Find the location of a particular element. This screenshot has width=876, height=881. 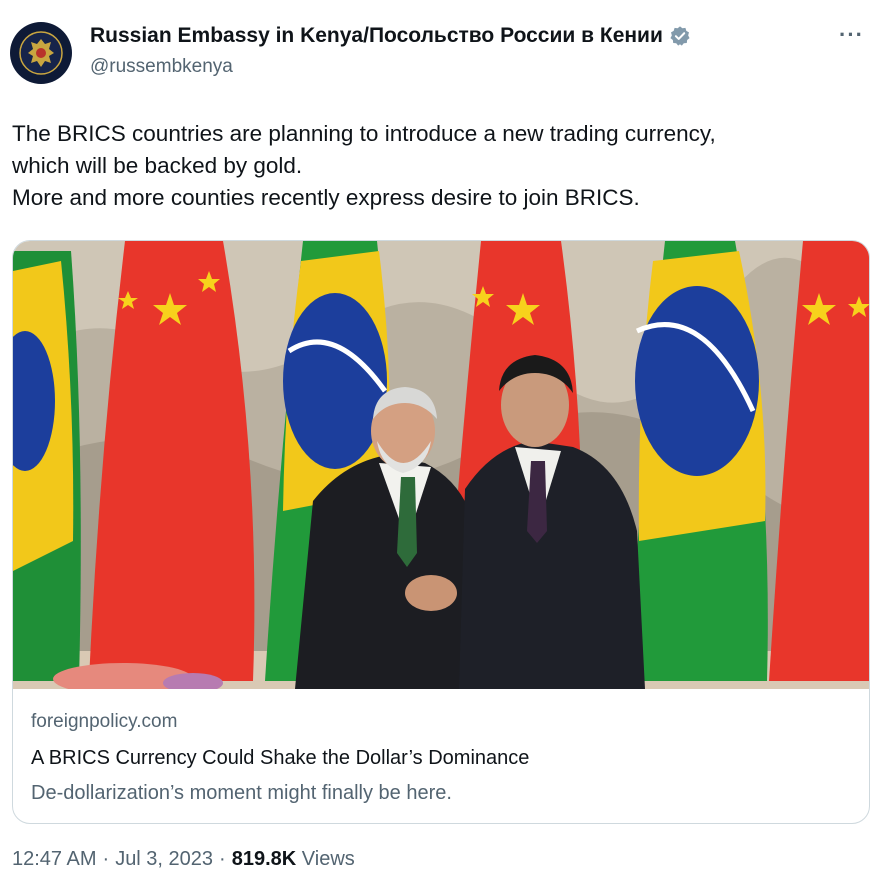

coat-of-arms-icon is located at coordinates (41, 53).